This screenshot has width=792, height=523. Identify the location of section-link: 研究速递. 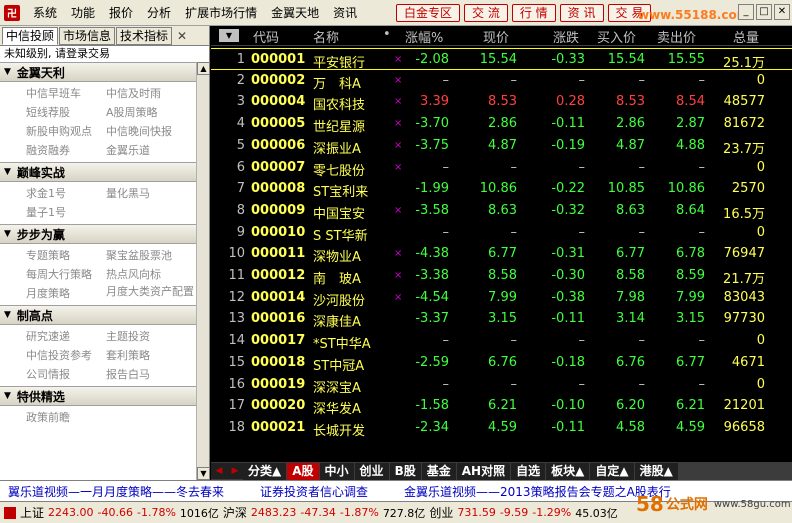
(66, 336).